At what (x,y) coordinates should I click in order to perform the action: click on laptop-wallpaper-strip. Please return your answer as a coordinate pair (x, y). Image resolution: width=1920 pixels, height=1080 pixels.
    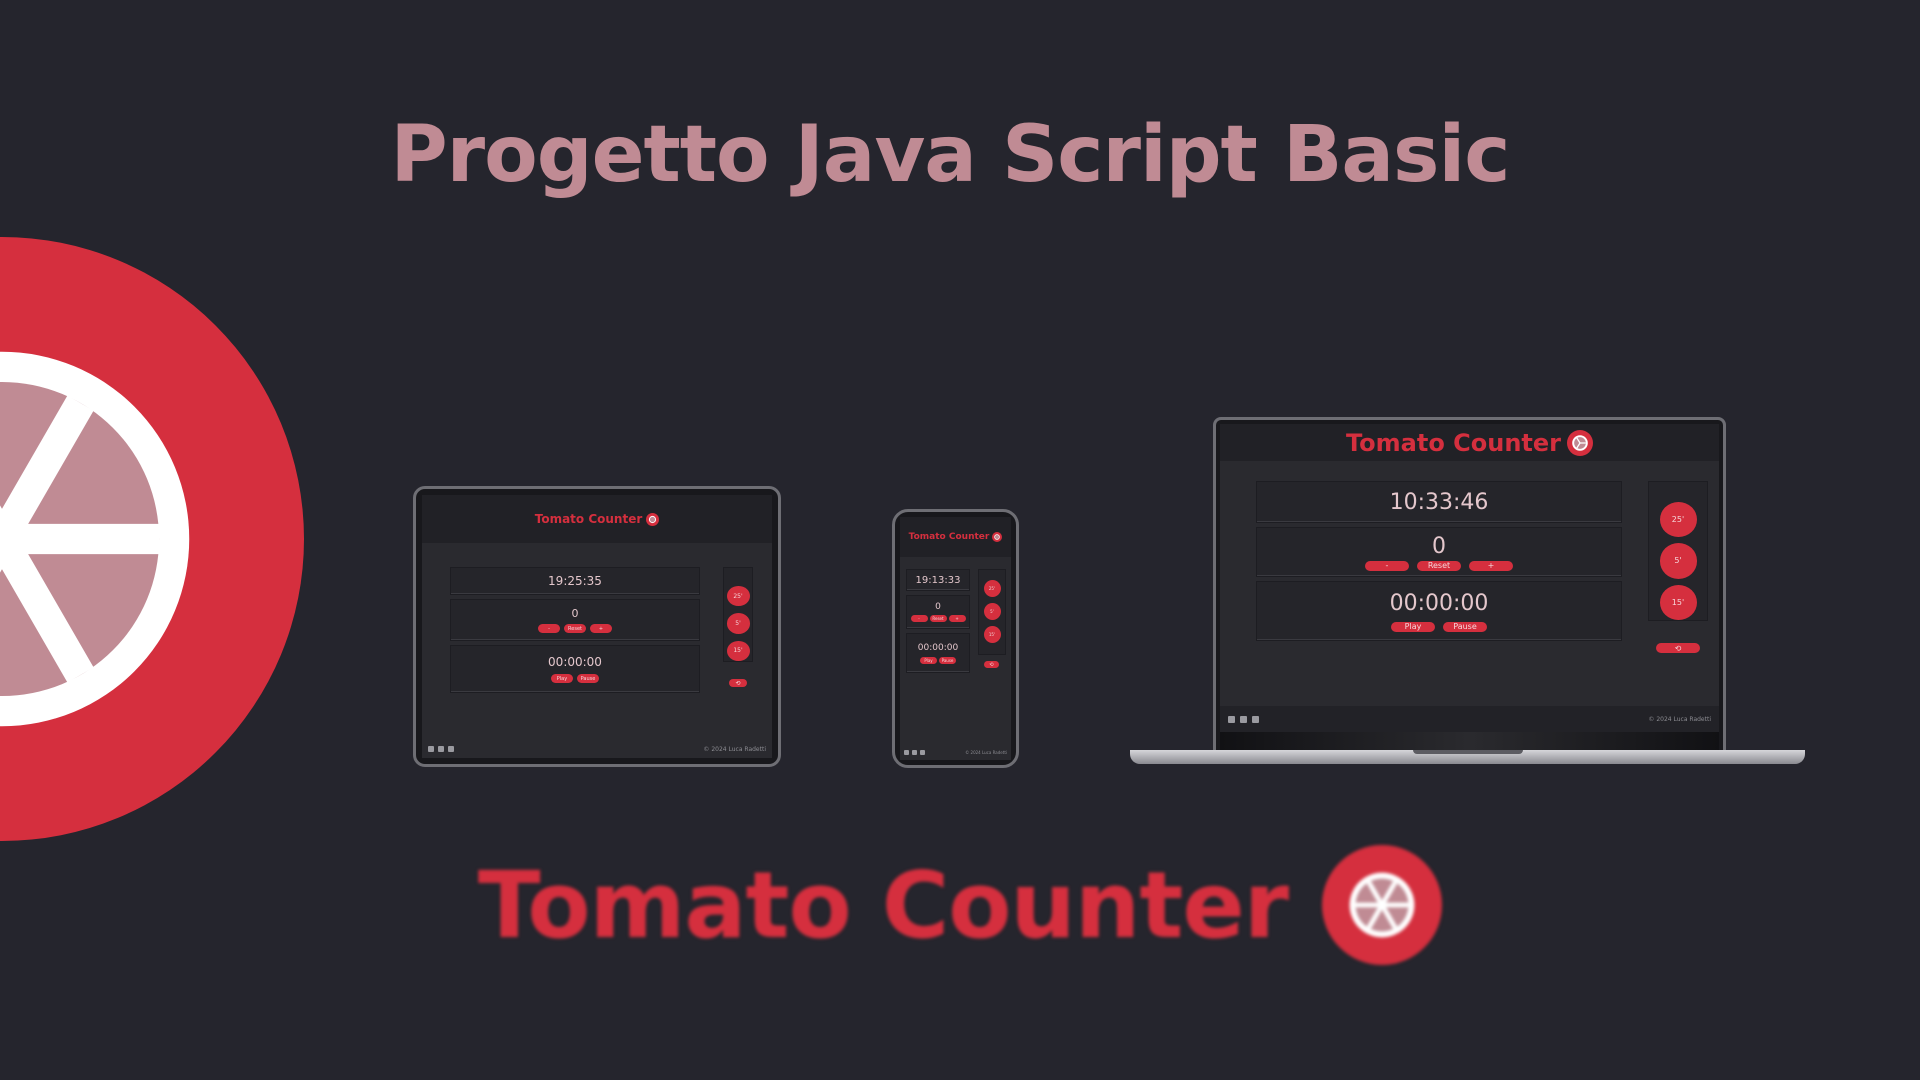
    Looking at the image, I should click on (1469, 742).